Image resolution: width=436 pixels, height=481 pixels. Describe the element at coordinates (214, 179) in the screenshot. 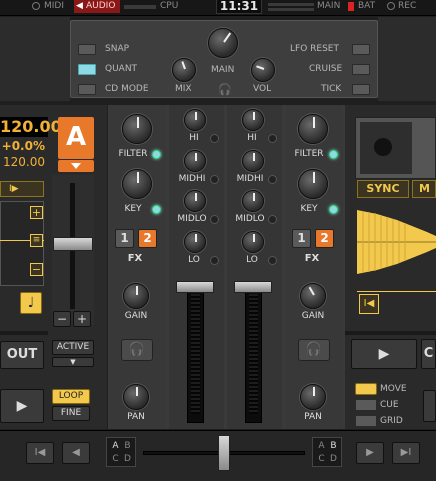

I see `left-midhi-kill` at that location.